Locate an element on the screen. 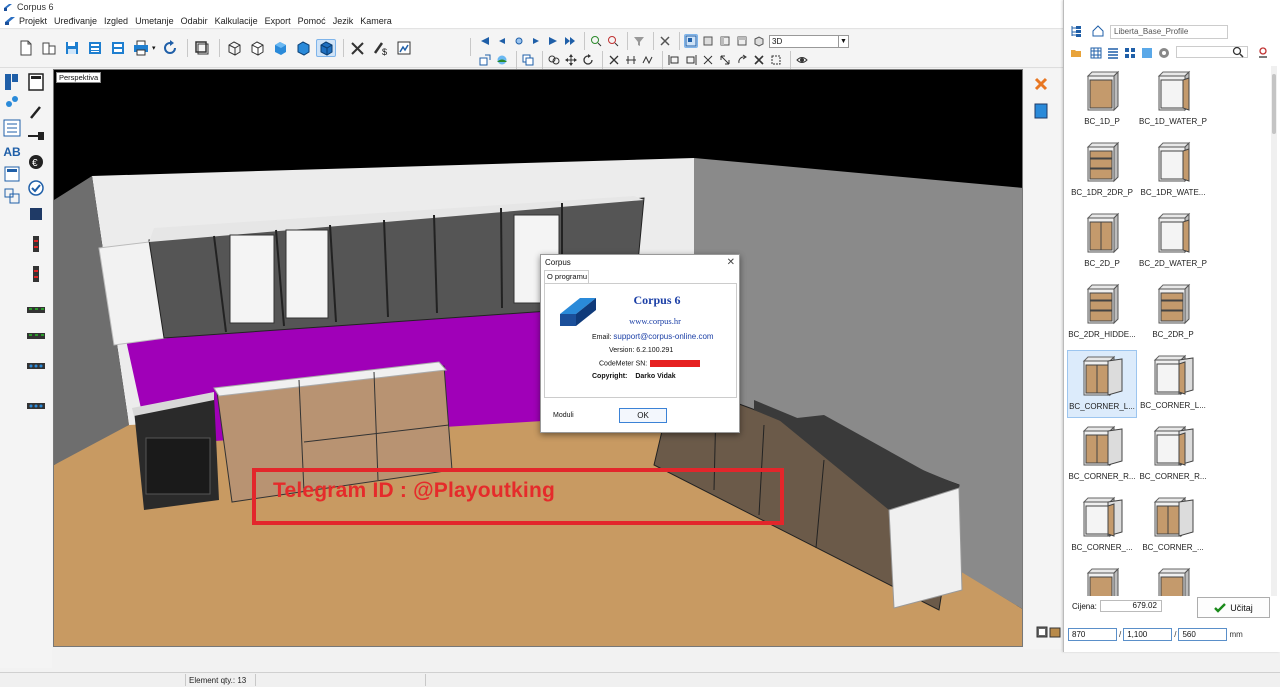 Image resolution: width=1280 pixels, height=687 pixels. shaded-view-icon is located at coordinates (280, 48).